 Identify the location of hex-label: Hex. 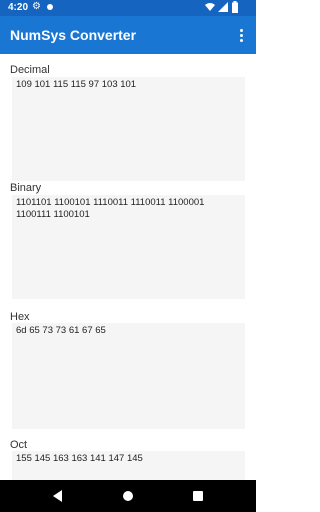
(20, 317).